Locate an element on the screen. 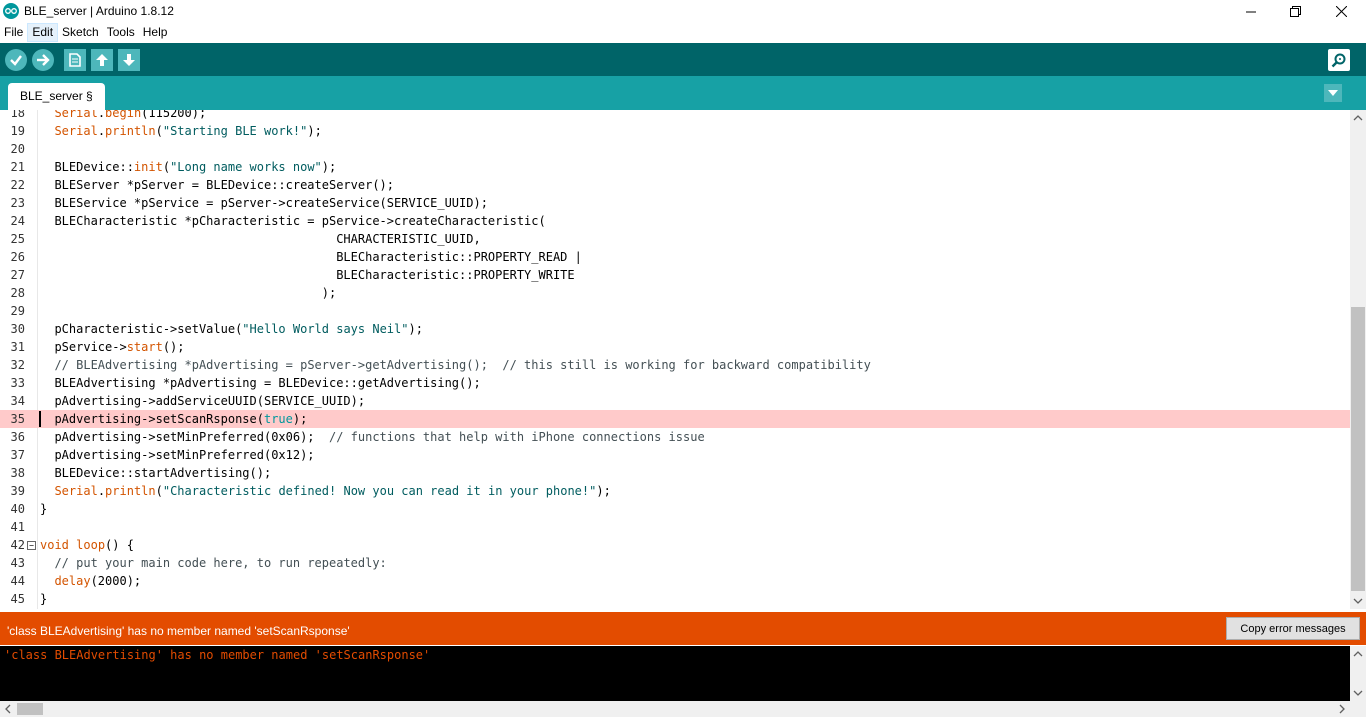  code-line: 25 CHARACTERISTIC_UUID, is located at coordinates (675, 239).